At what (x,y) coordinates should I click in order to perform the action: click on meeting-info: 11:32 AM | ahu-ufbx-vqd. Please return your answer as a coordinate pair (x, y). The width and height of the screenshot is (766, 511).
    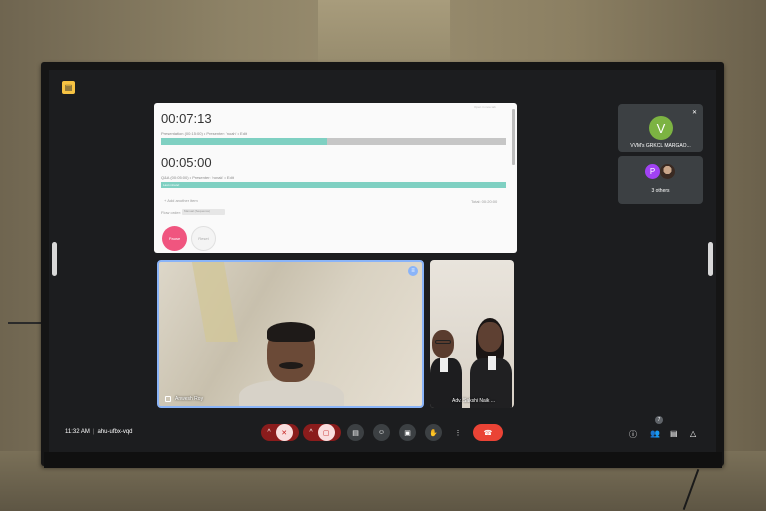
    Looking at the image, I should click on (99, 432).